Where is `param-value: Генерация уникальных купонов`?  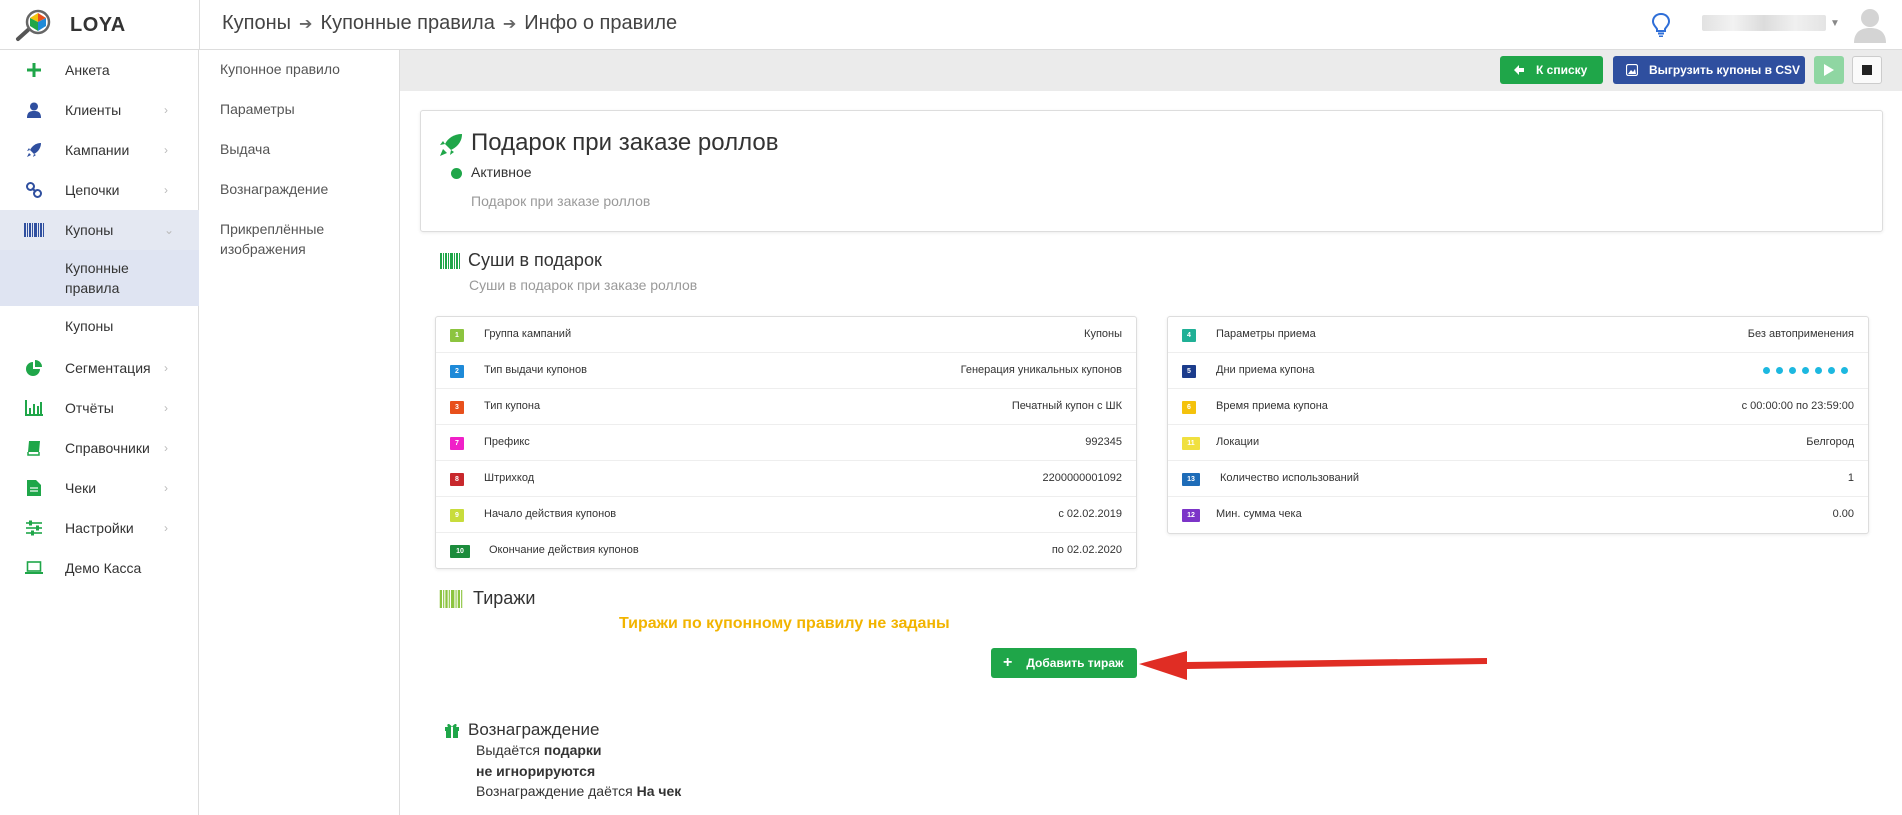
param-value: Генерация уникальных купонов is located at coordinates (1041, 370).